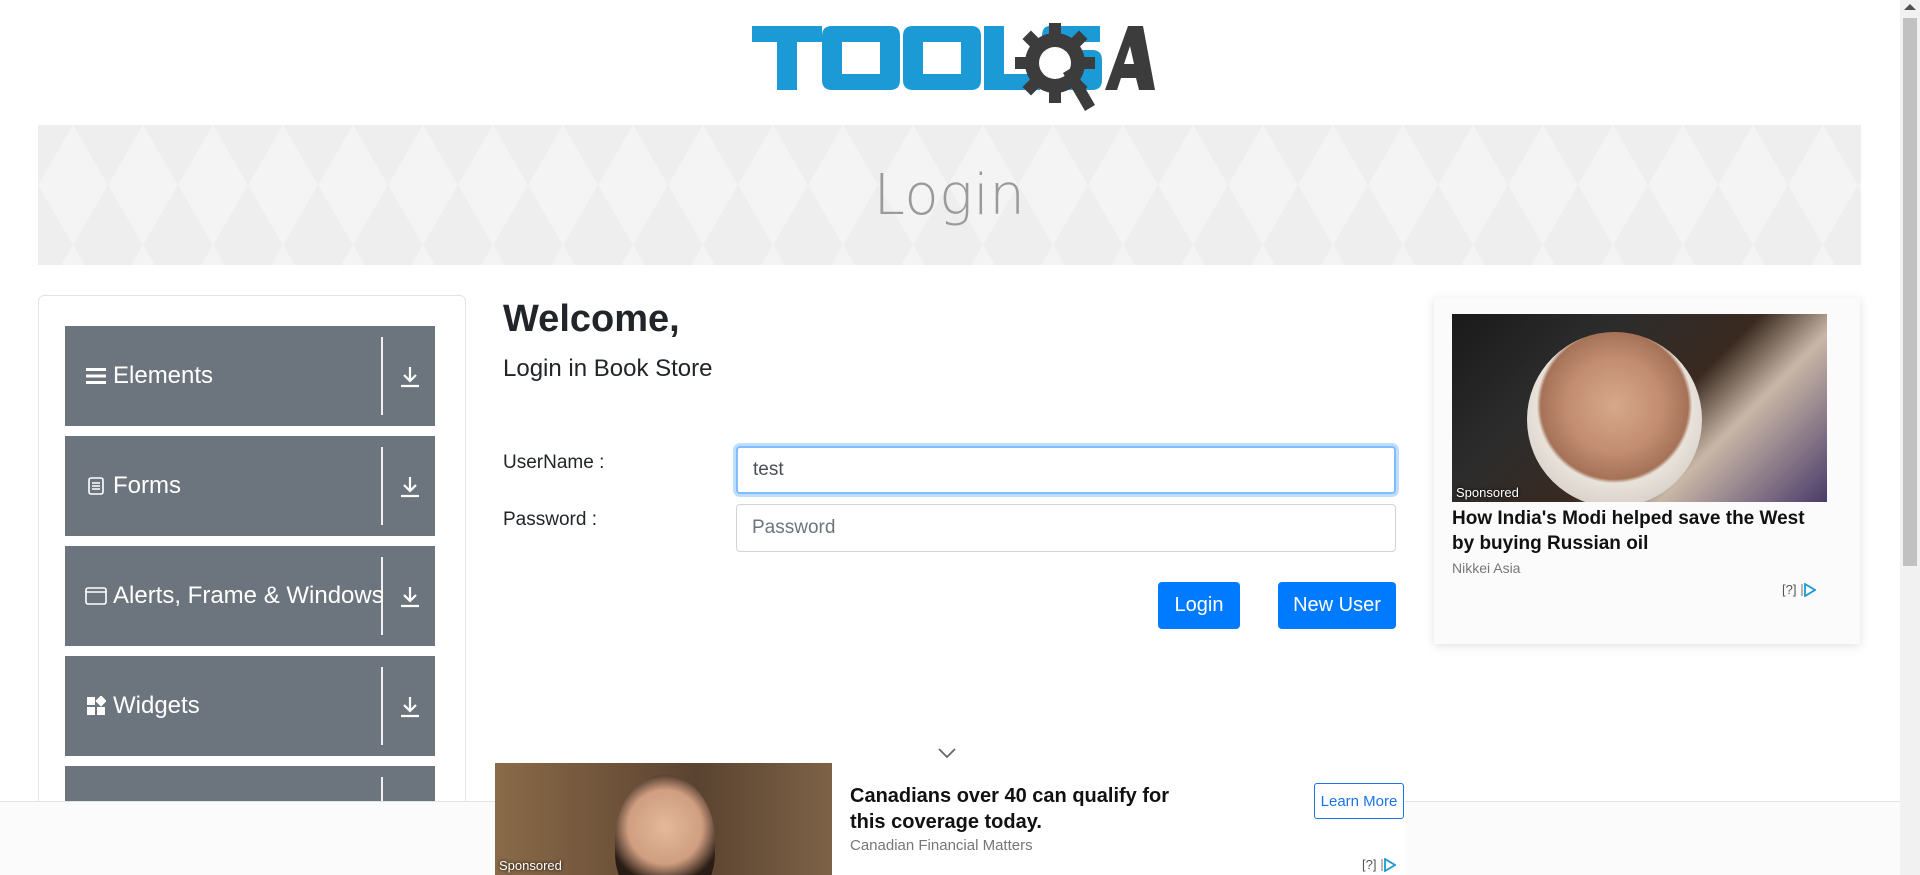 The width and height of the screenshot is (1920, 875). I want to click on password-input, so click(1066, 528).